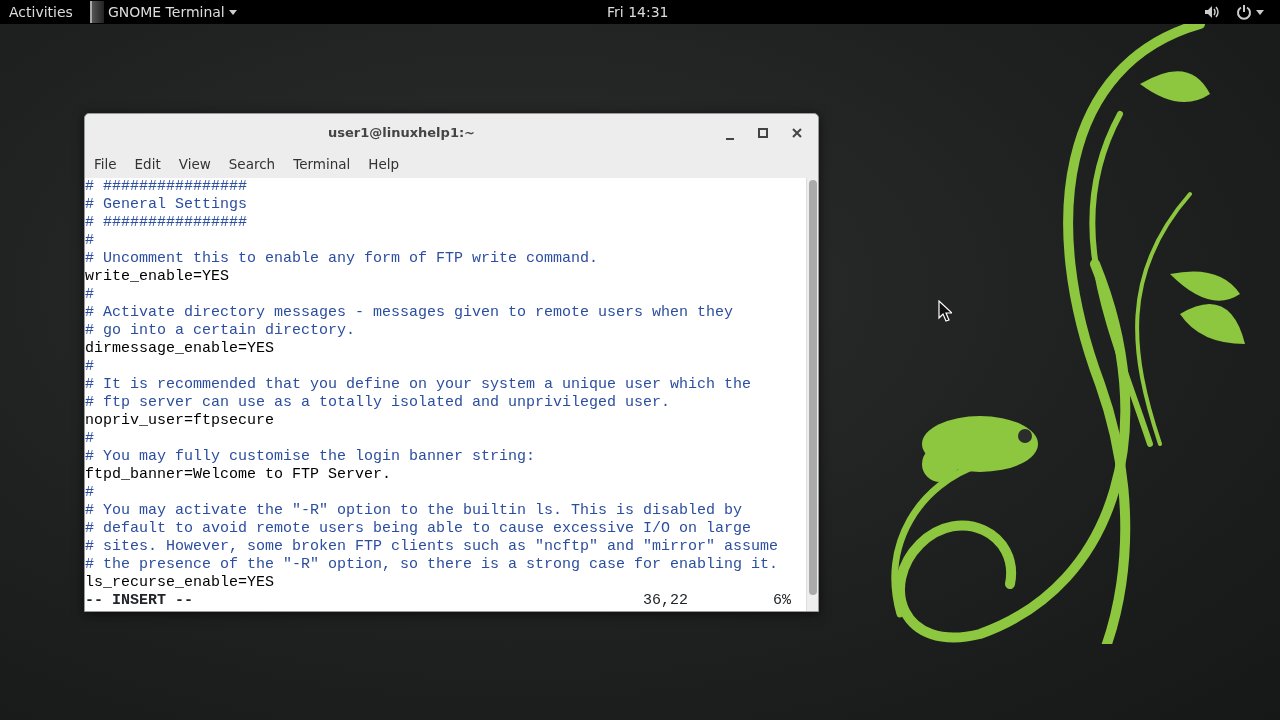  Describe the element at coordinates (763, 133) in the screenshot. I see `maximize-icon` at that location.